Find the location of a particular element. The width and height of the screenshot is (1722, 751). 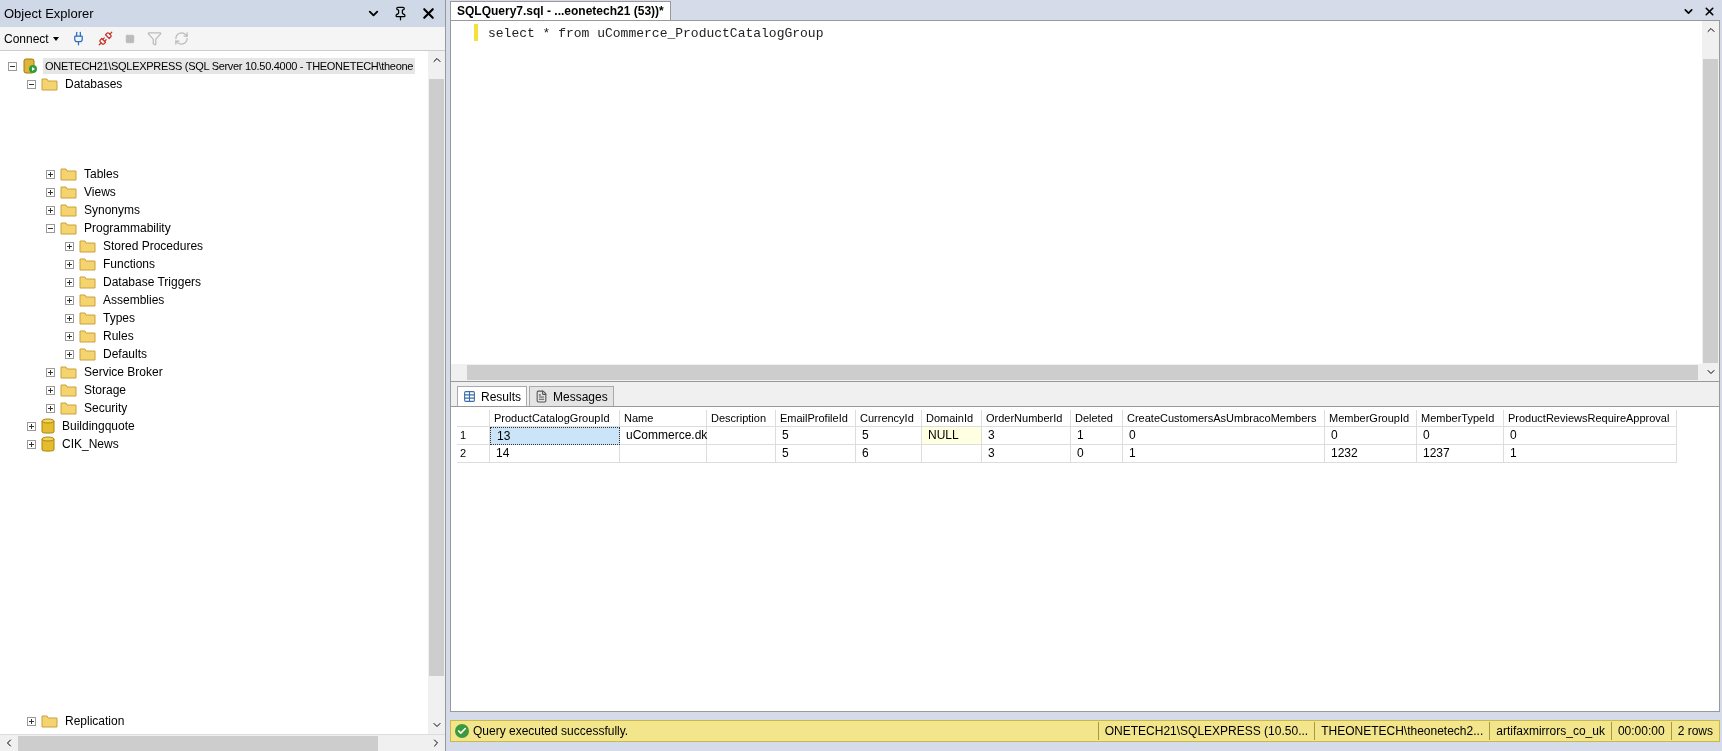

document-icon is located at coordinates (541, 396).